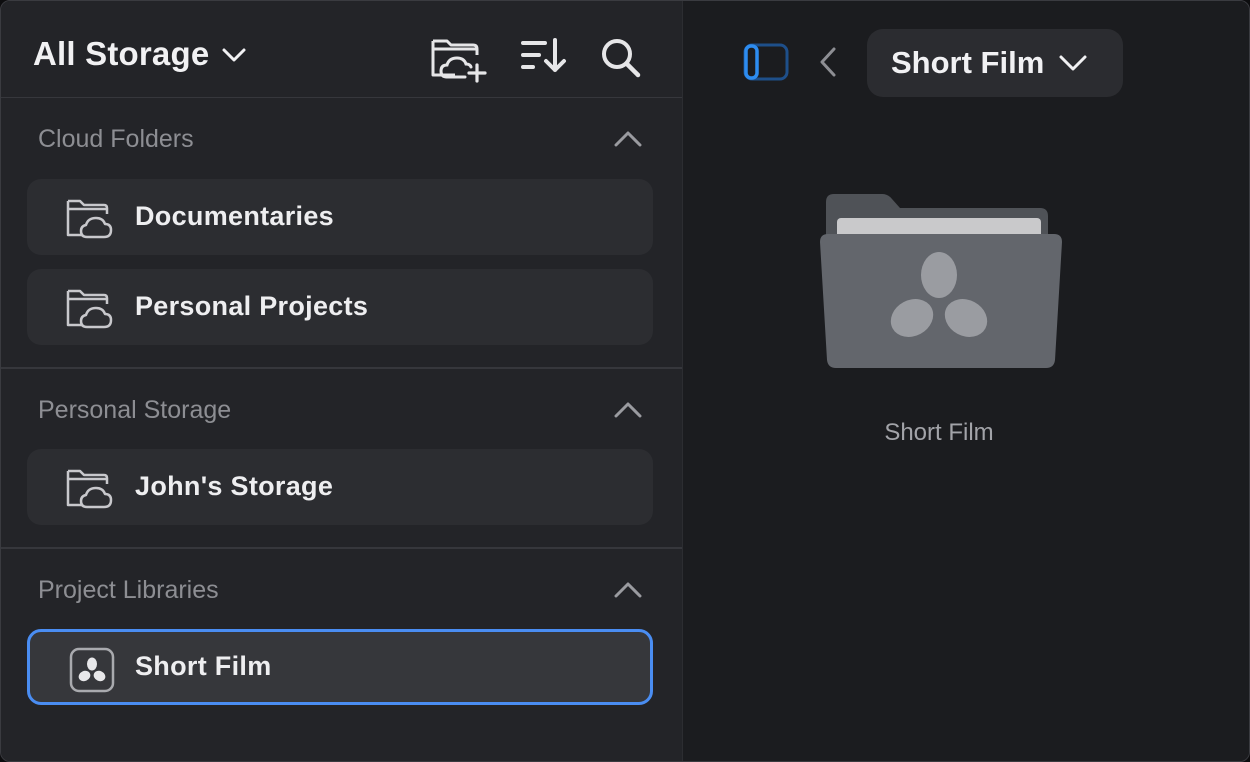  I want to click on sidebar-item-label: John's Storage, so click(234, 486).